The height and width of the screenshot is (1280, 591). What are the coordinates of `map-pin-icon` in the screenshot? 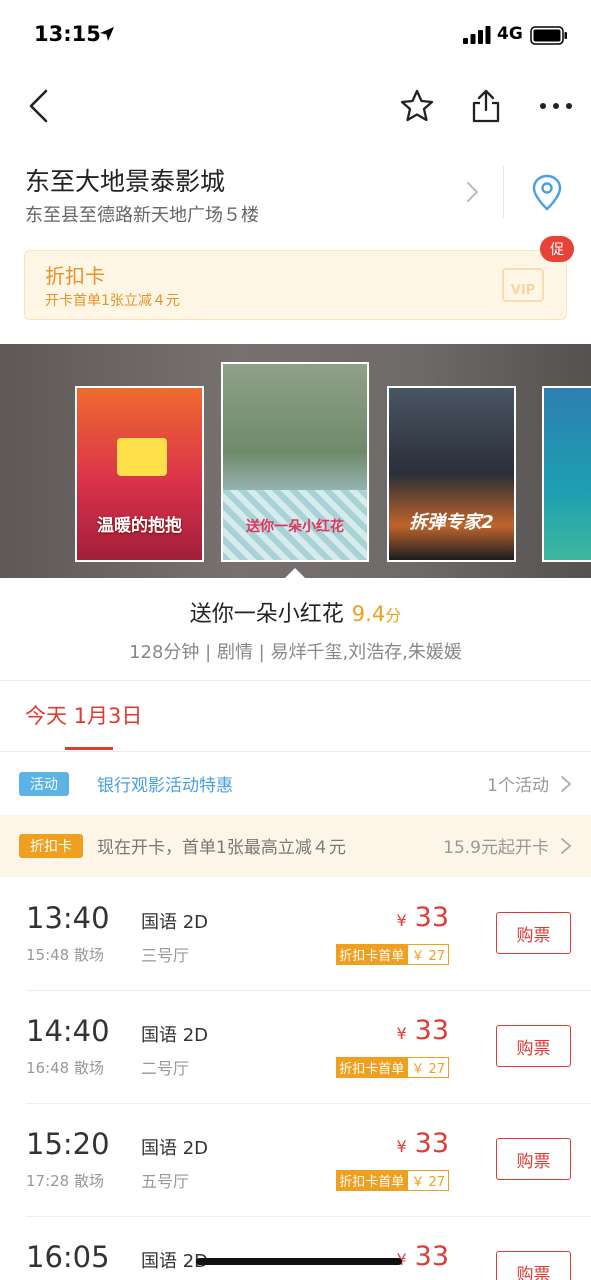 It's located at (547, 193).